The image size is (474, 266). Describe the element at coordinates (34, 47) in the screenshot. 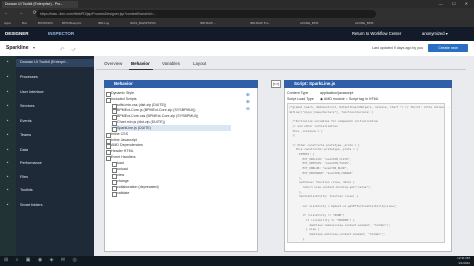

I see `chevron-down-icon: ▾` at that location.